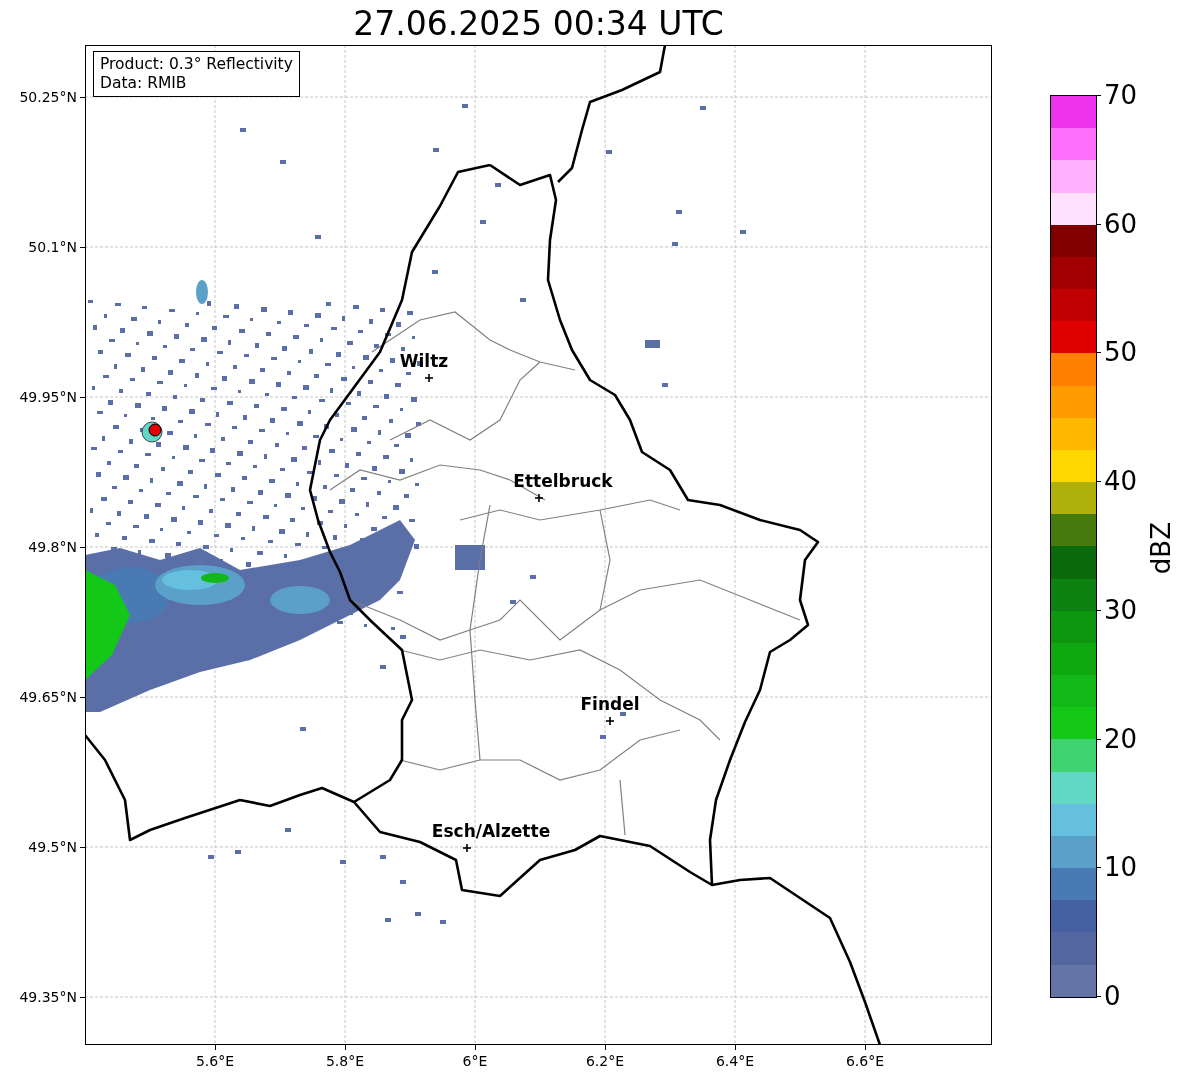  What do you see at coordinates (475, 1061) in the screenshot?
I see `longitude-label: 6°E` at bounding box center [475, 1061].